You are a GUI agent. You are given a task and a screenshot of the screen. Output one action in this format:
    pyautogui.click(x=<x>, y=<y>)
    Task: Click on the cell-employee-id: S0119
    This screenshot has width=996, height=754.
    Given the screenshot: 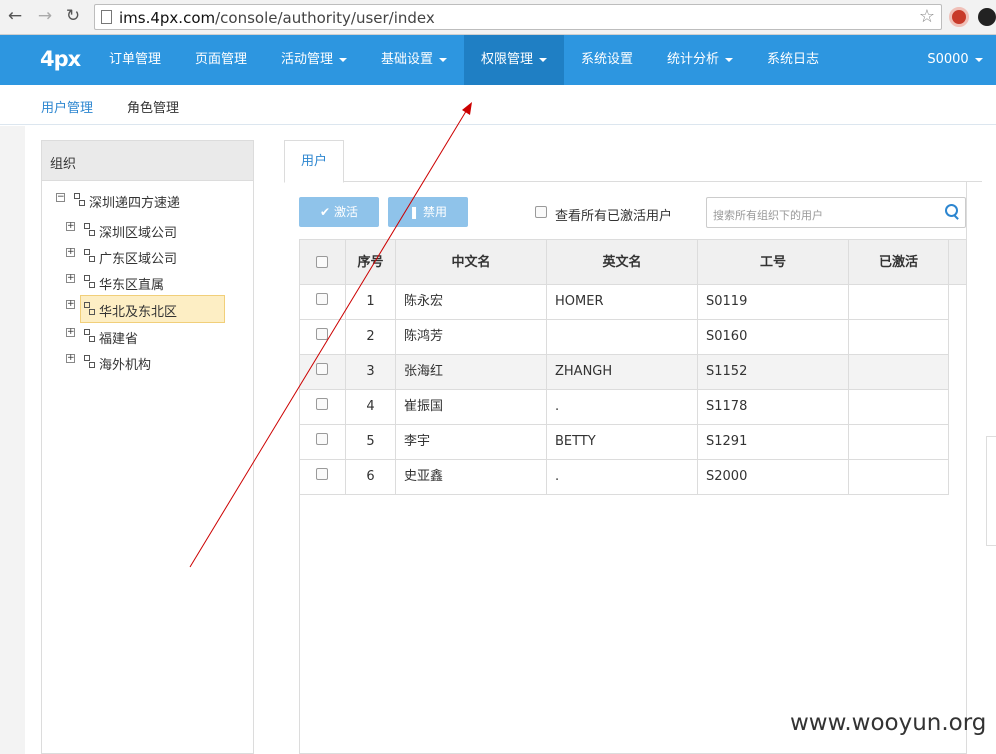 What is the action you would take?
    pyautogui.click(x=773, y=302)
    